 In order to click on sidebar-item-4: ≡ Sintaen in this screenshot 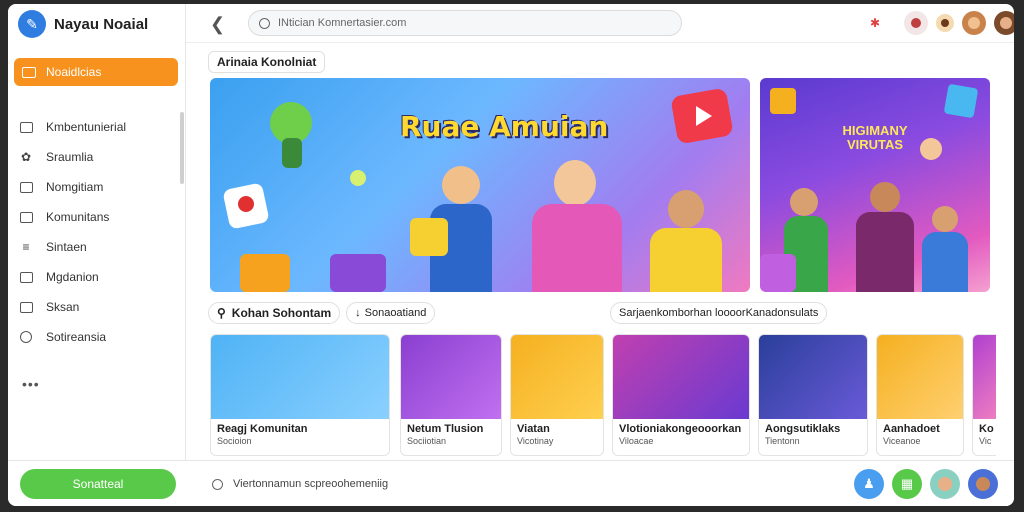, I will do `click(93, 247)`.